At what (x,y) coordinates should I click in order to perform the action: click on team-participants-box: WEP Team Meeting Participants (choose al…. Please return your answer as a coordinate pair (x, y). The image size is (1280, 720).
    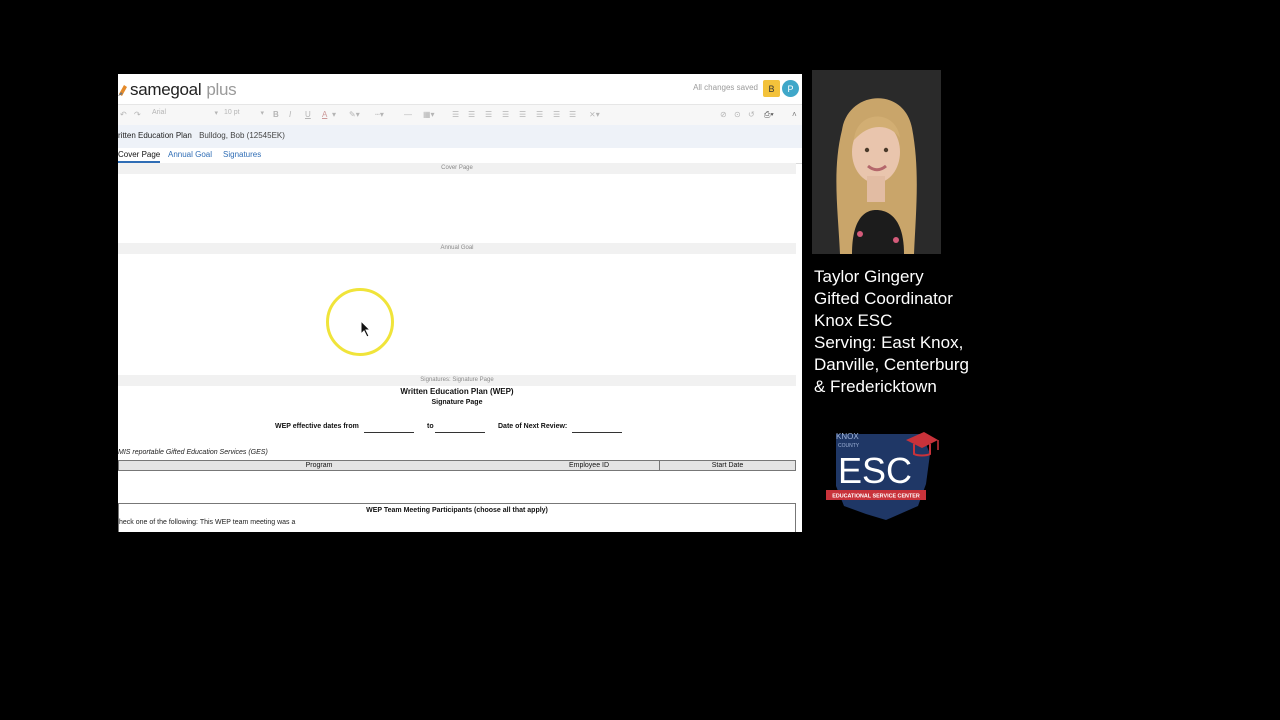
    Looking at the image, I should click on (457, 517).